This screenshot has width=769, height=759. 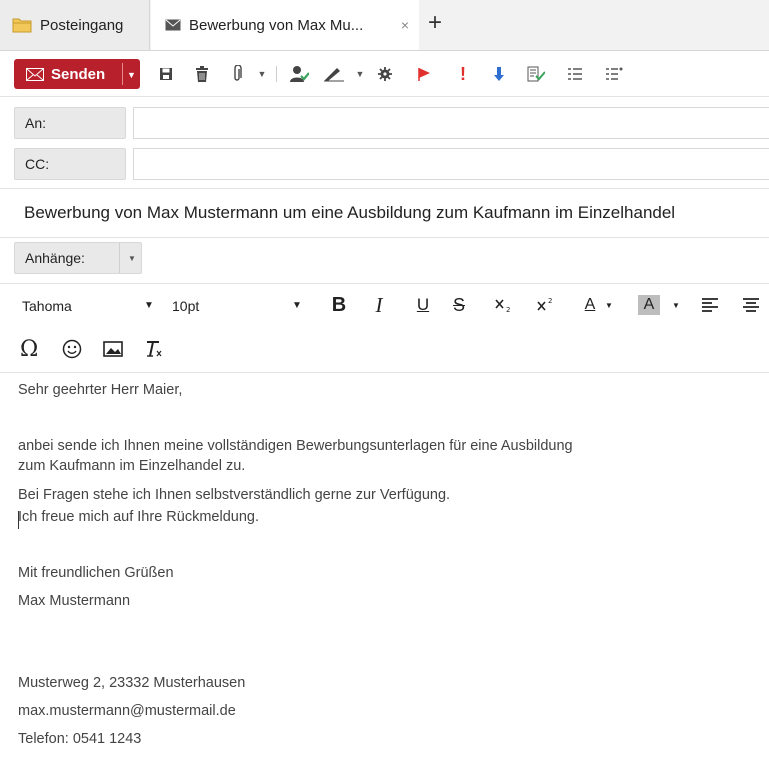 I want to click on to-label: An:, so click(x=70, y=123).